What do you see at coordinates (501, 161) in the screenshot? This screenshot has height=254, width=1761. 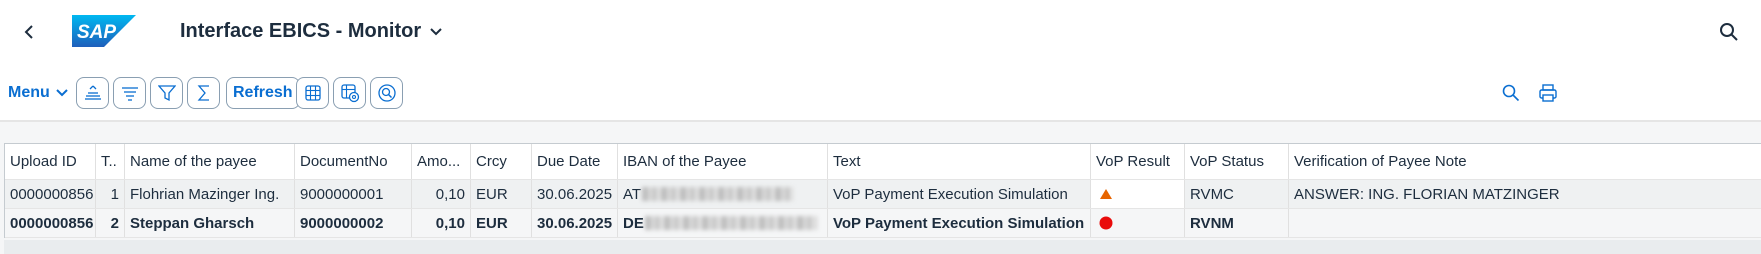 I see `column-header-currency: Crcy` at bounding box center [501, 161].